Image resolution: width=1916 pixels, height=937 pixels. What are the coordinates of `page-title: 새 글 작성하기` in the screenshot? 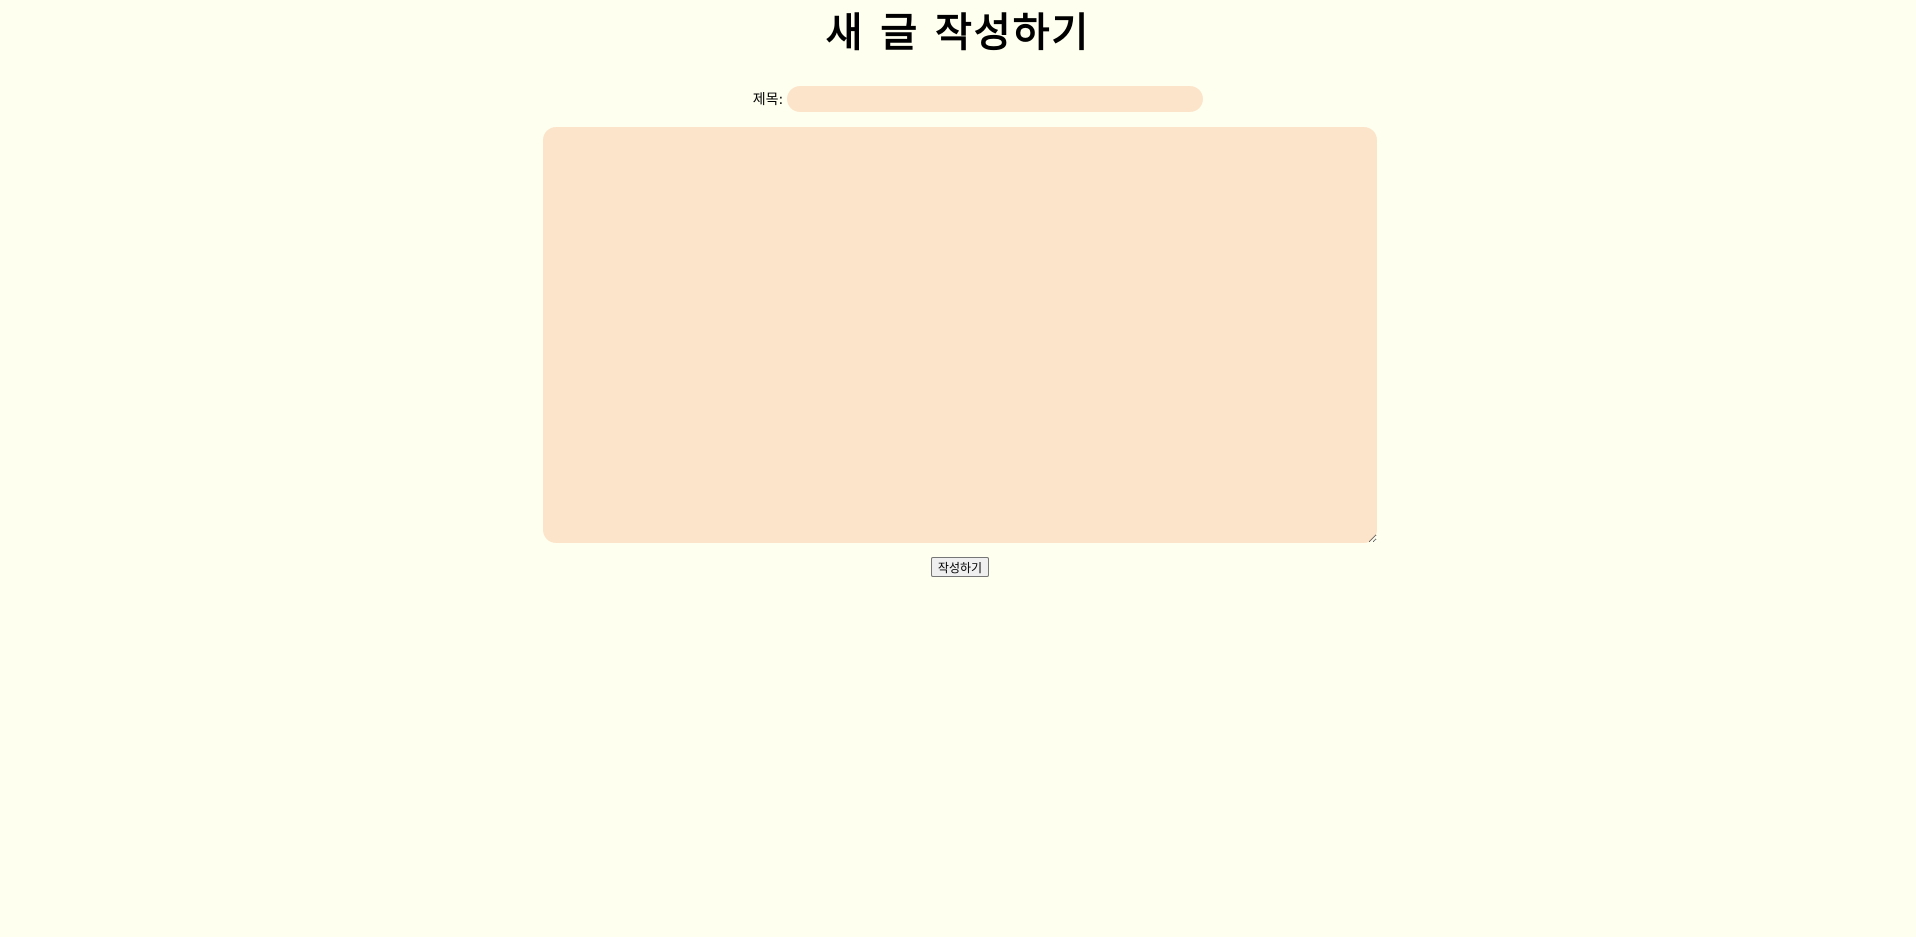 It's located at (958, 33).